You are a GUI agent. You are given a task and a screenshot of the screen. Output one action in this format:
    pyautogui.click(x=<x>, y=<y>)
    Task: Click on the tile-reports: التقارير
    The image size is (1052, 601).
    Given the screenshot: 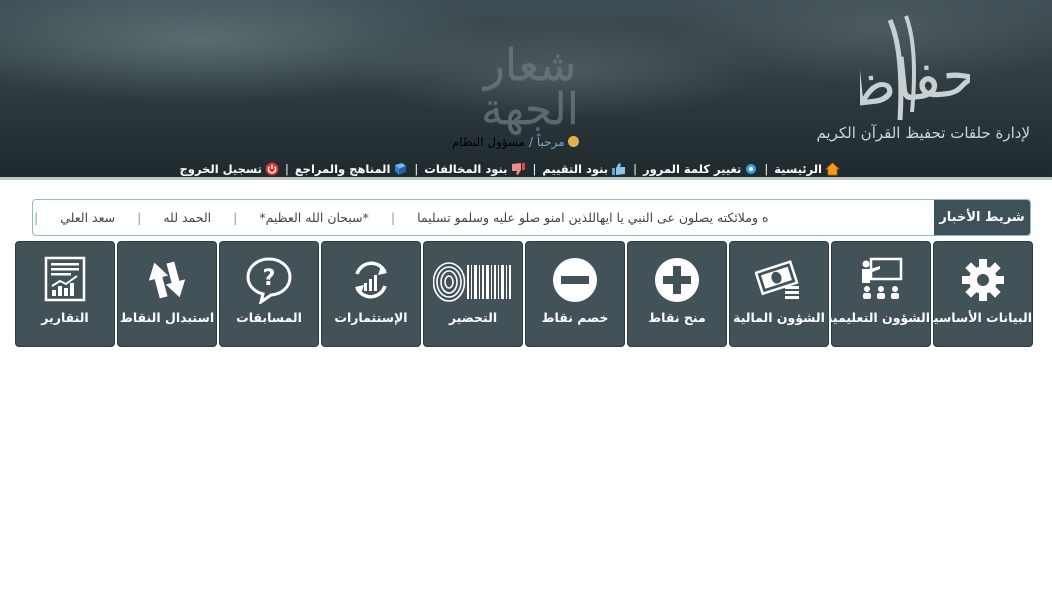 What is the action you would take?
    pyautogui.click(x=65, y=294)
    